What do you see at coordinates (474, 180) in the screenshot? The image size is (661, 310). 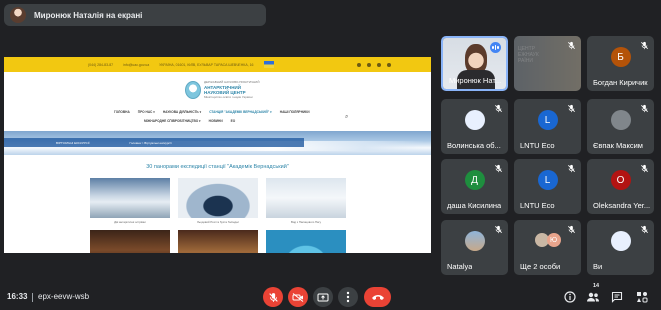 I see `participant-avatar: Д` at bounding box center [474, 180].